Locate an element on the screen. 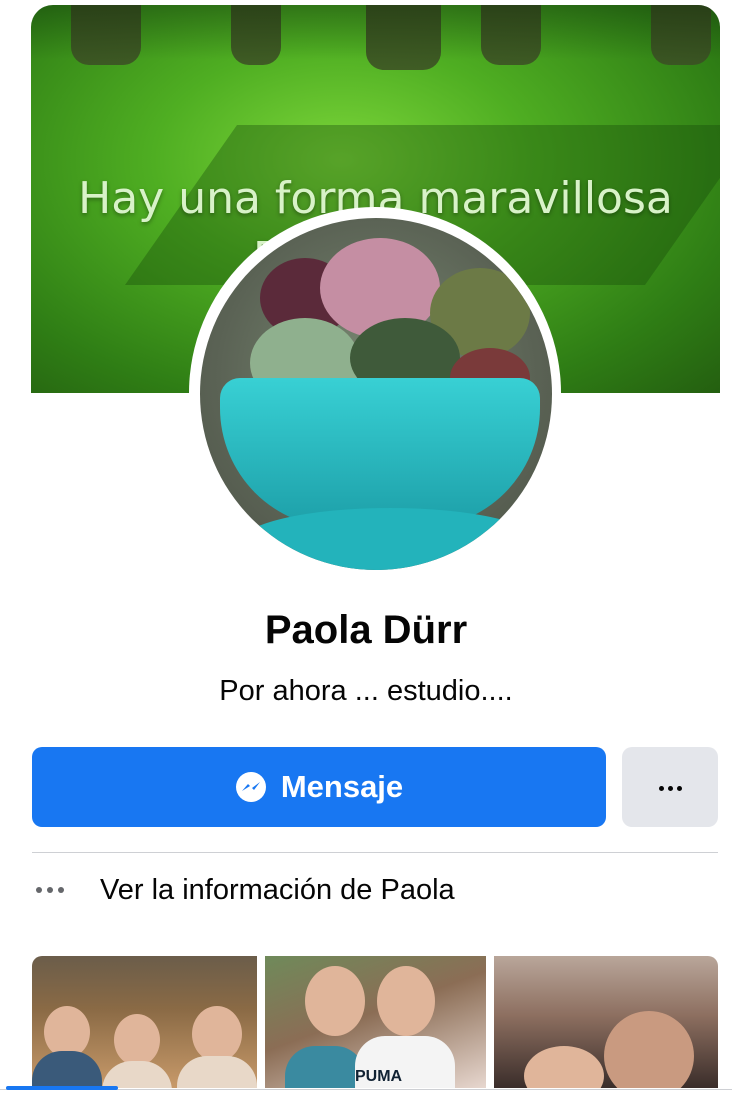  profile-name: Paola Dürr is located at coordinates (366, 630).